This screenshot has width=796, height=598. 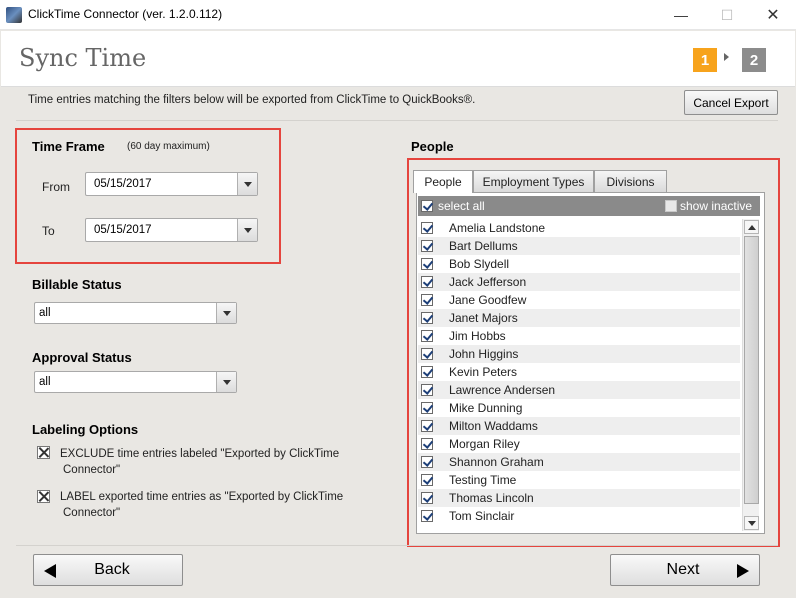 I want to click on person-name: Tom Sinclair, so click(x=482, y=516).